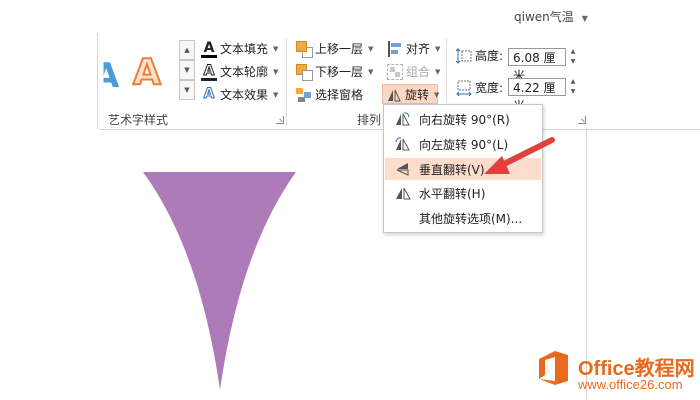  I want to click on send-backward-icon, so click(304, 72).